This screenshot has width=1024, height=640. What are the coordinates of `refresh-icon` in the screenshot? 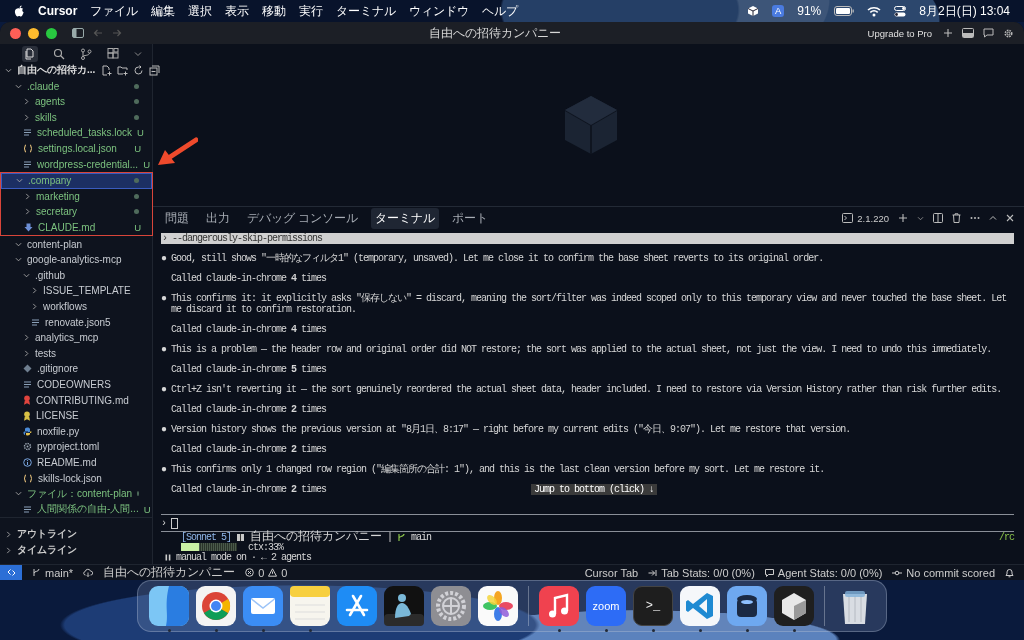 It's located at (139, 70).